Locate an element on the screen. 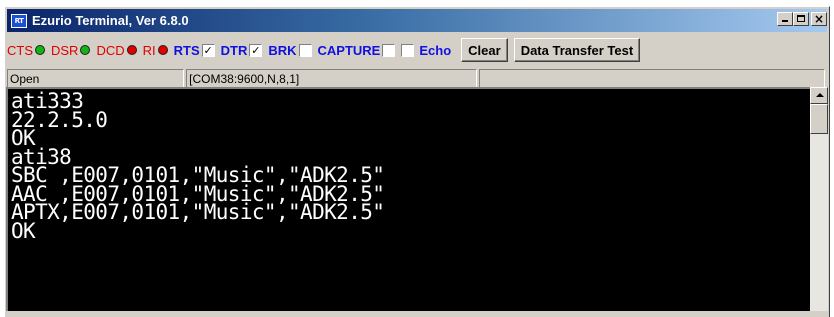 This screenshot has height=317, width=834. status-pane-empty is located at coordinates (652, 79).